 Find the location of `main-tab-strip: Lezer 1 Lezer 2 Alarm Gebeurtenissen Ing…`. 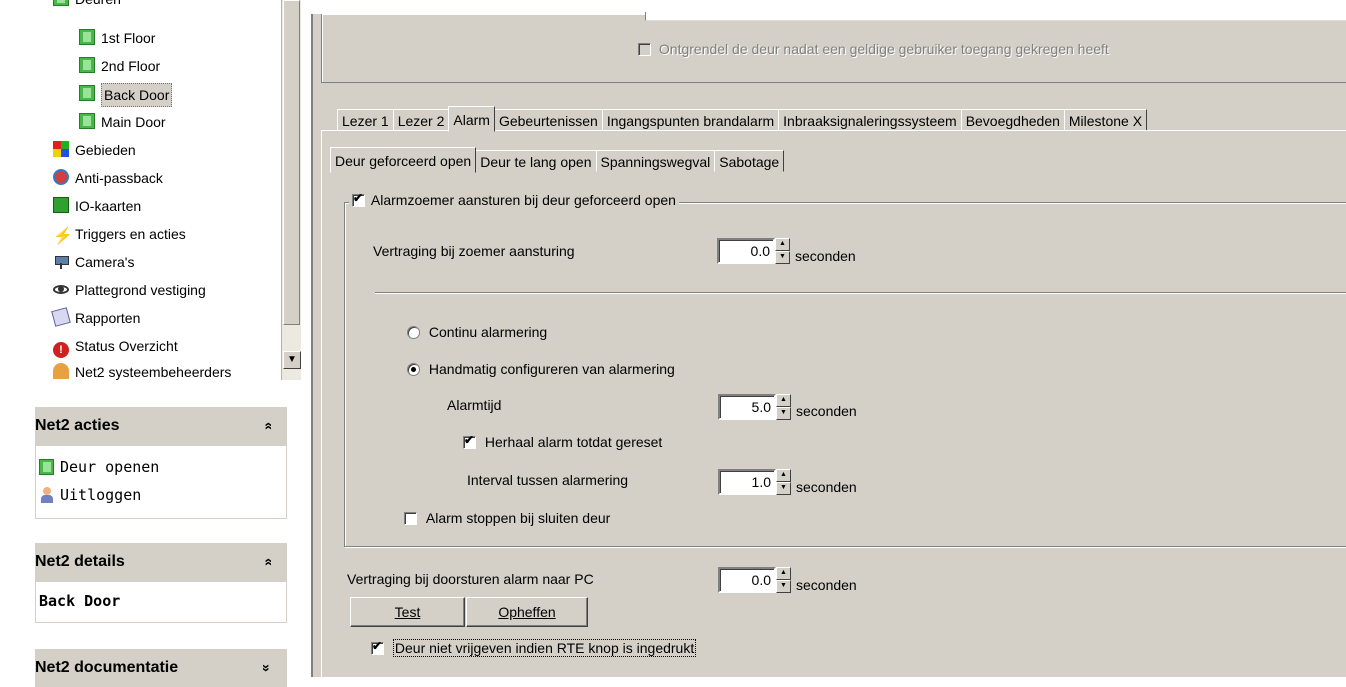

main-tab-strip: Lezer 1 Lezer 2 Alarm Gebeurtenissen Ing… is located at coordinates (742, 118).